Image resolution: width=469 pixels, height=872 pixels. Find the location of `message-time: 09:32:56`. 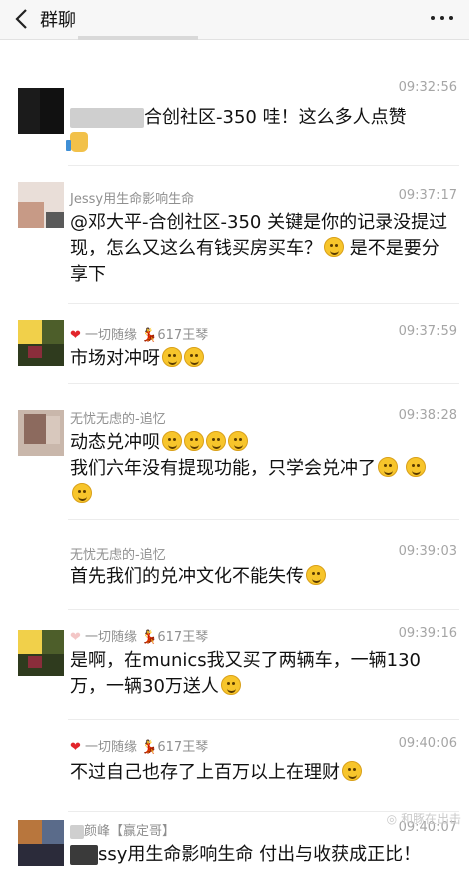

message-time: 09:32:56 is located at coordinates (427, 87).